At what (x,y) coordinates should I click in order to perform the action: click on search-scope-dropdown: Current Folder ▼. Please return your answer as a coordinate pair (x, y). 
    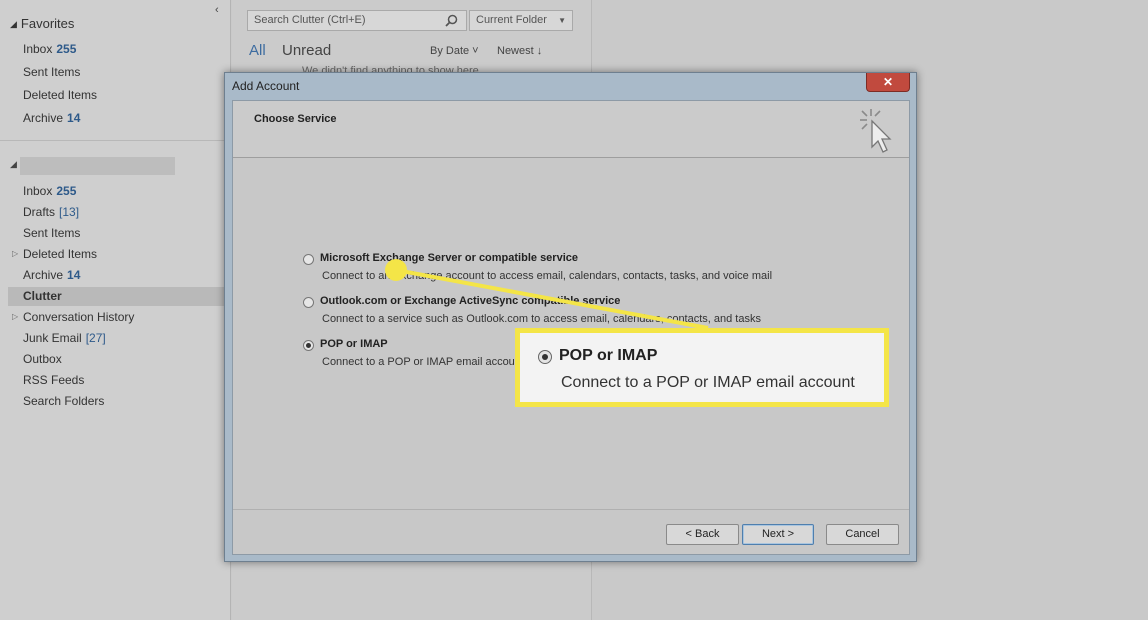
    Looking at the image, I should click on (521, 20).